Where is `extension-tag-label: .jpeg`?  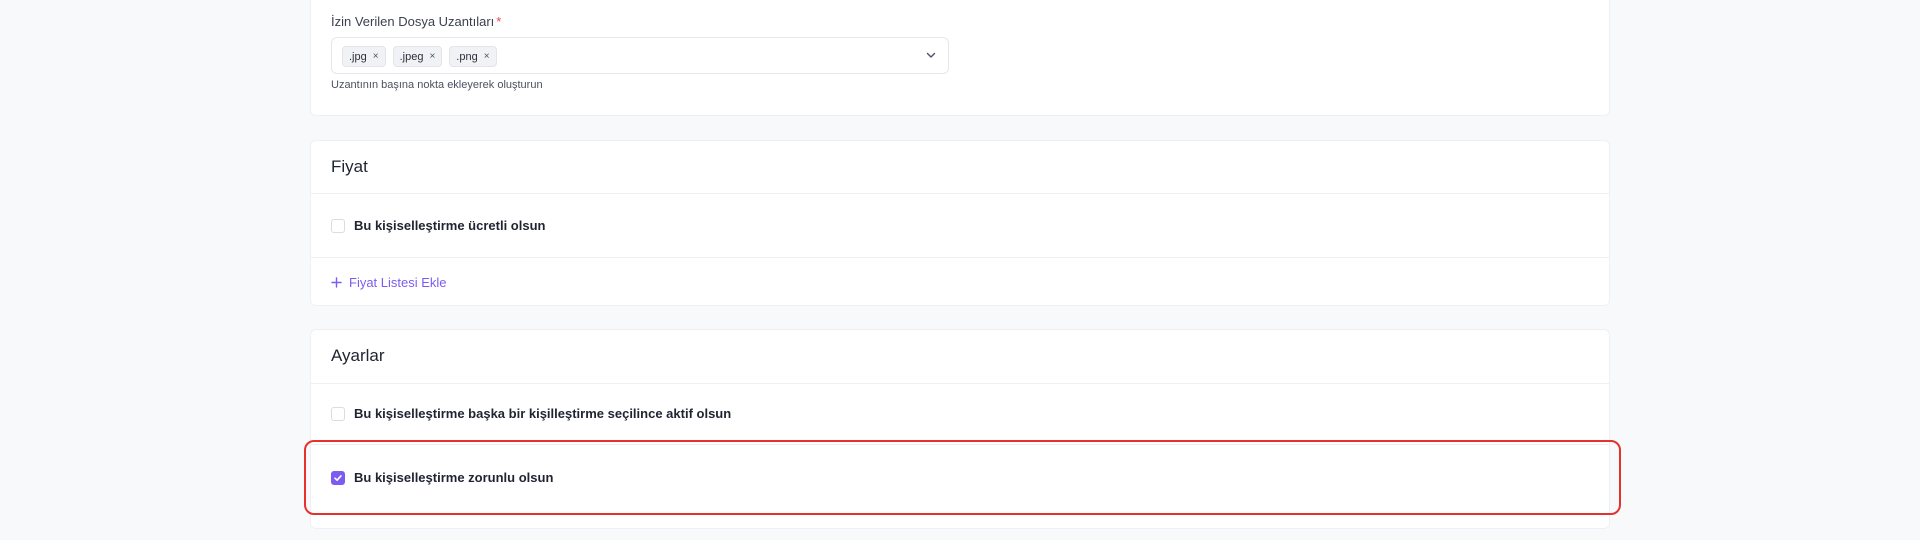
extension-tag-label: .jpeg is located at coordinates (411, 56).